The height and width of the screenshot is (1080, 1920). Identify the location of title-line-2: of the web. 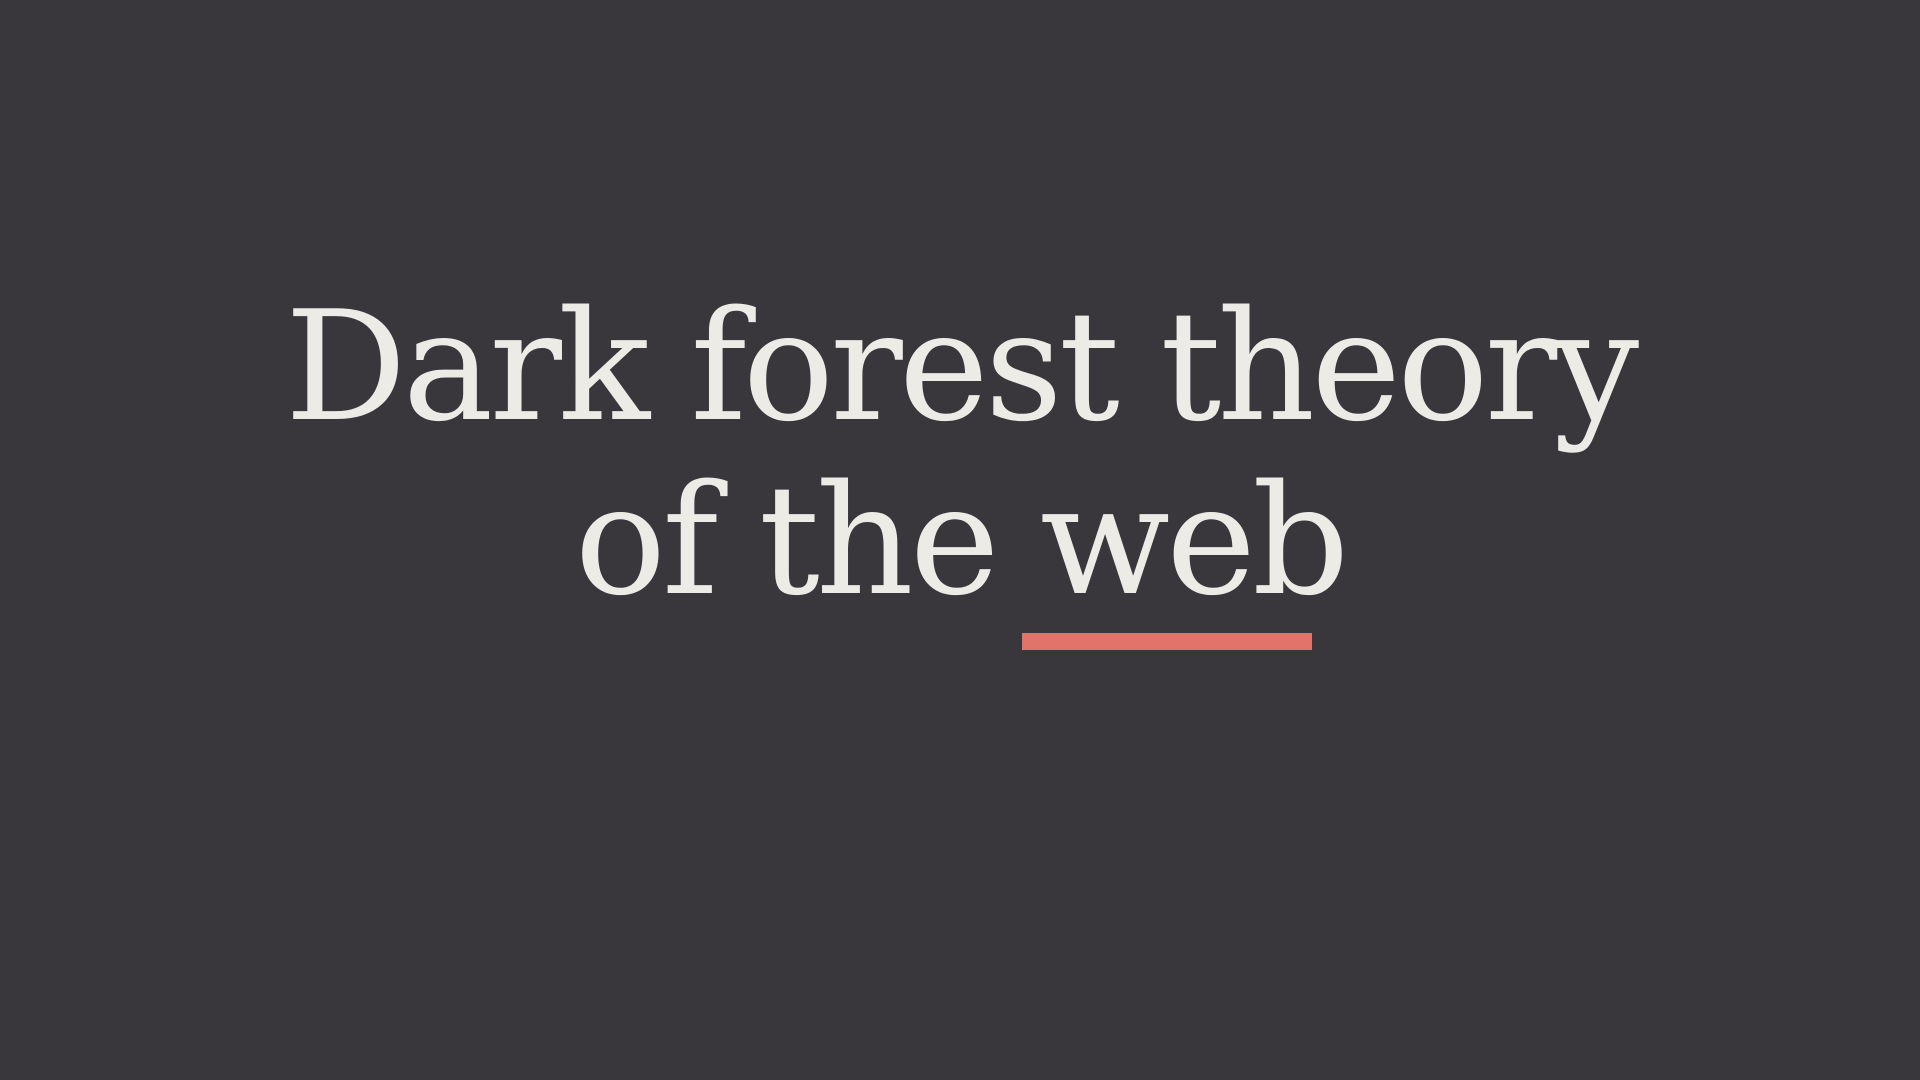
(962, 540).